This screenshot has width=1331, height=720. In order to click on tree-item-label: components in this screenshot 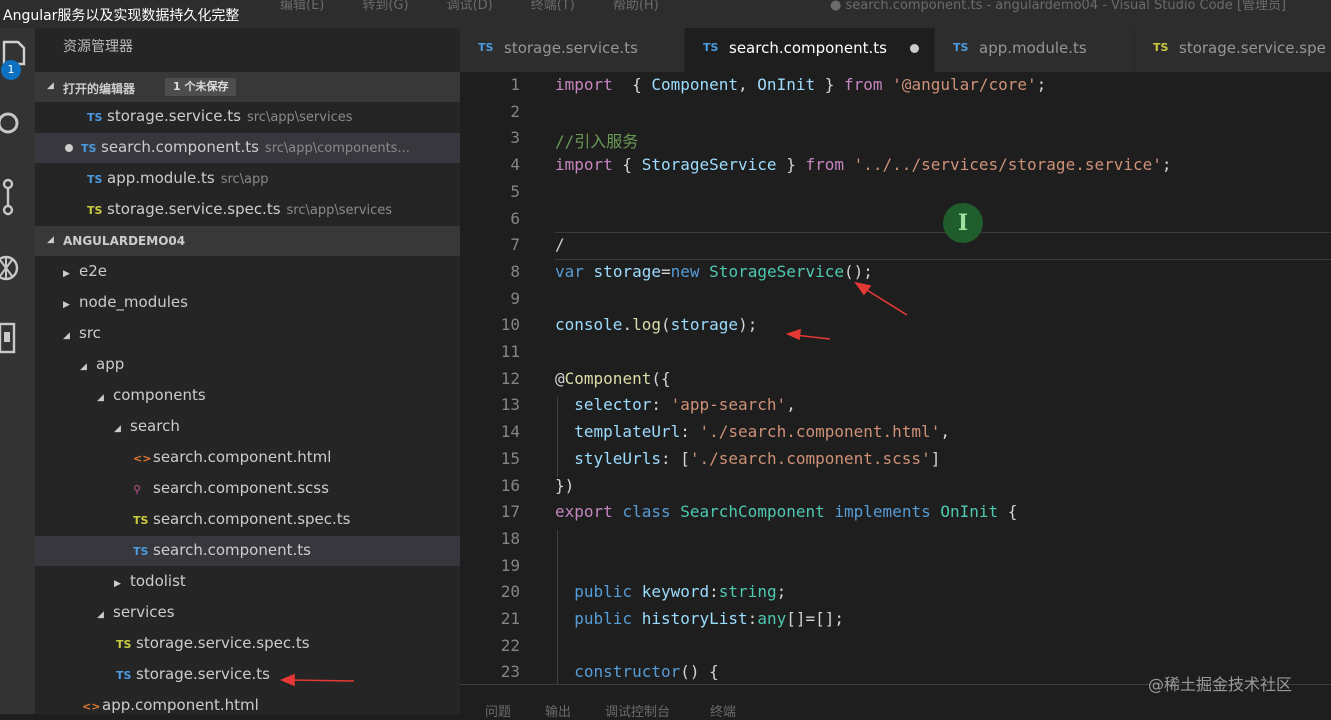, I will do `click(159, 395)`.